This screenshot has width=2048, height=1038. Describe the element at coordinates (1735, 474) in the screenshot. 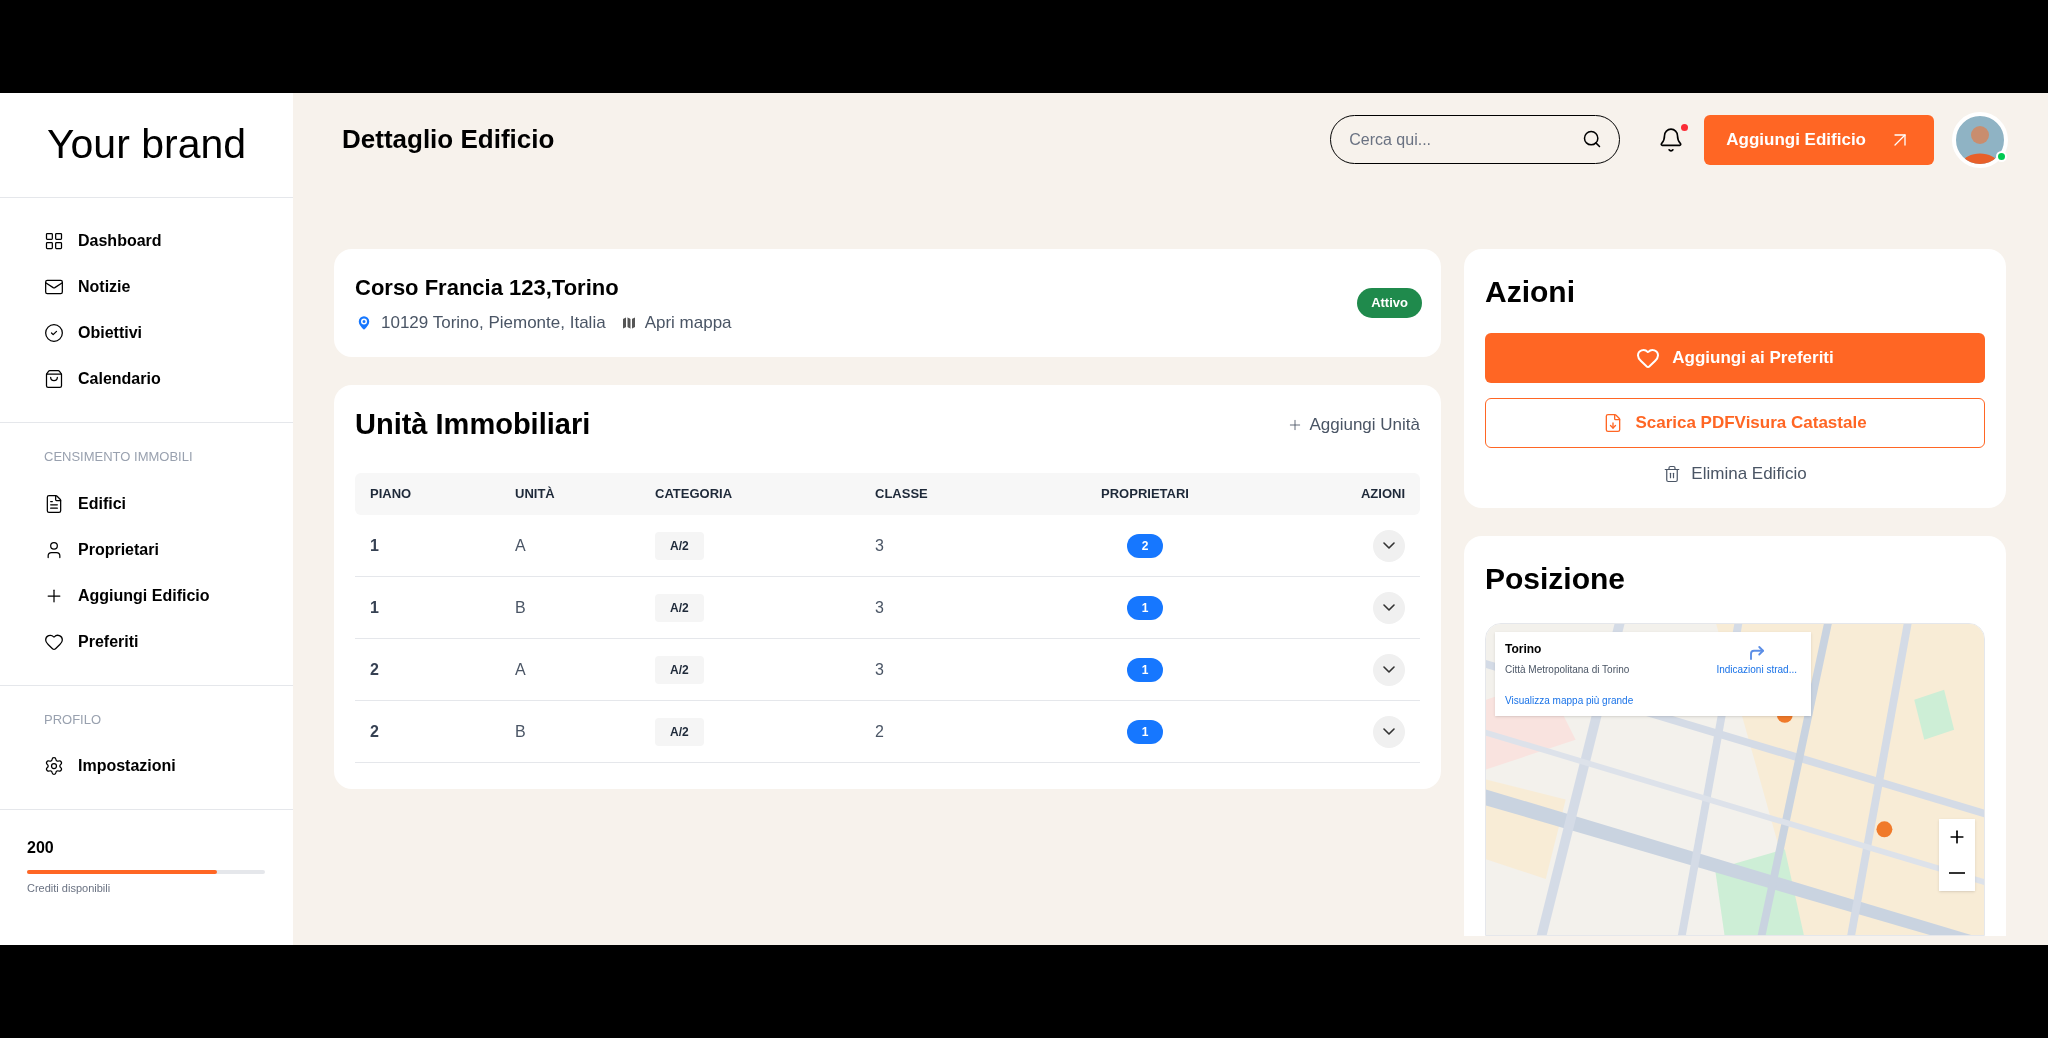

I see `delete-building-button: Elimina Edificio` at that location.